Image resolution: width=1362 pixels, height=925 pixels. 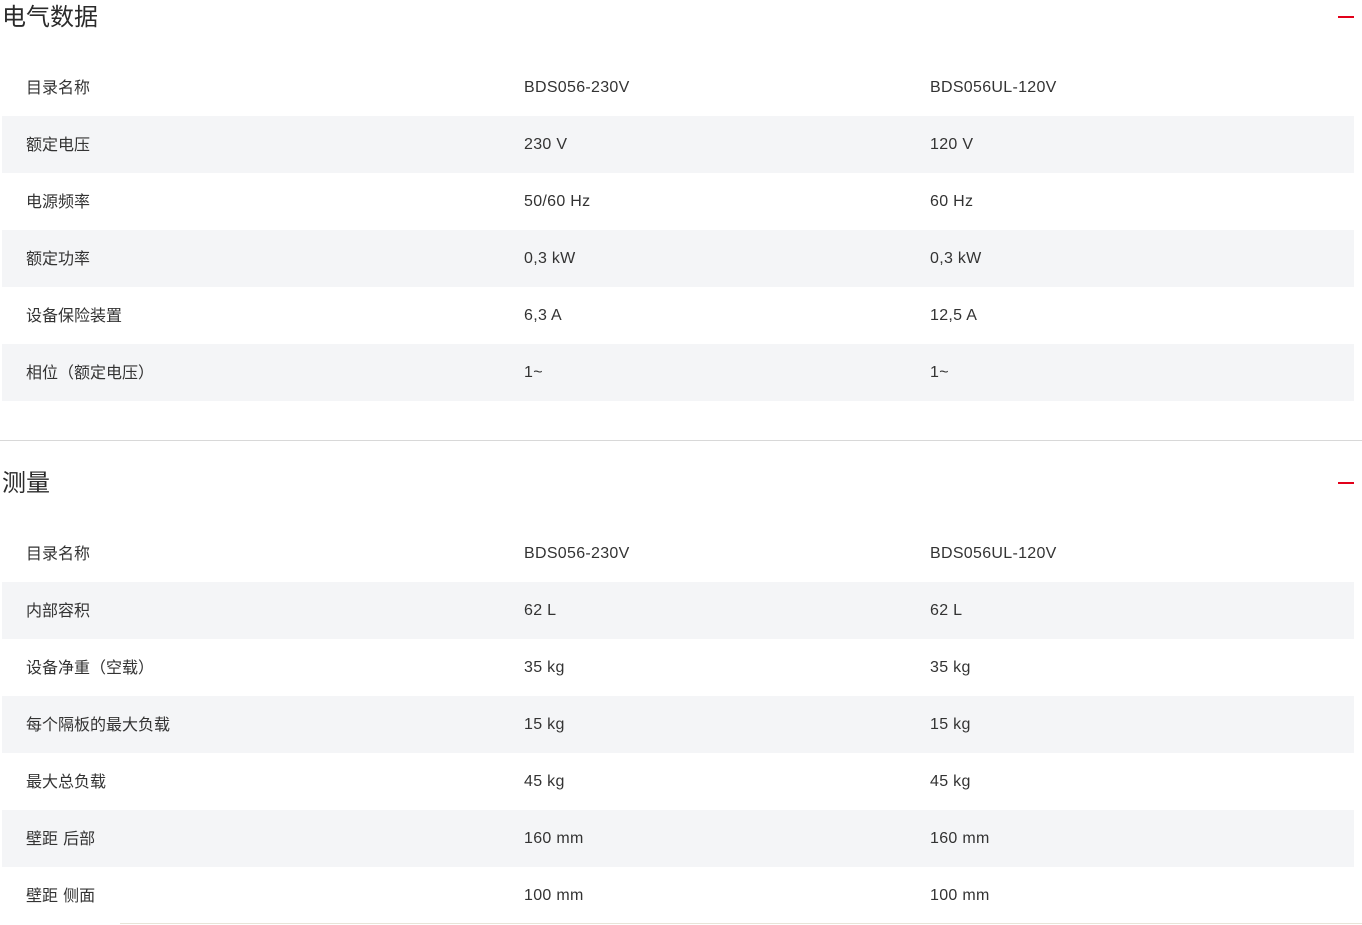 I want to click on row-value-120v: 15 kg, so click(x=950, y=724).